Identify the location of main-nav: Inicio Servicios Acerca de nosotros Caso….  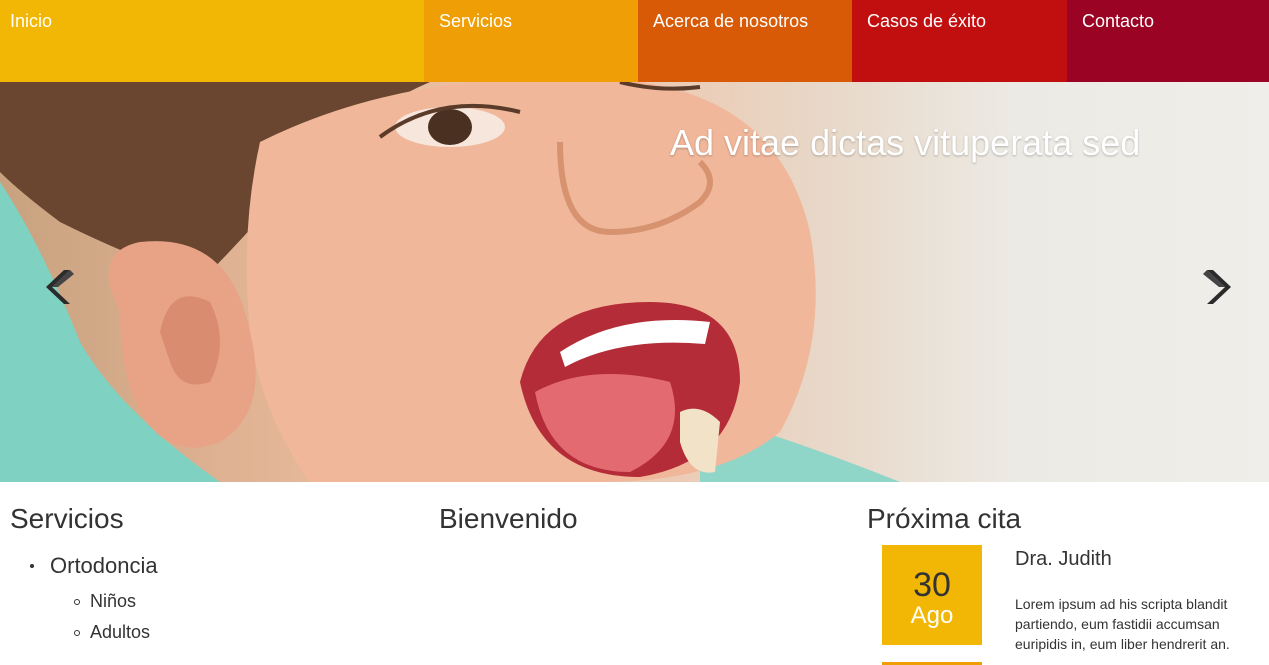
(634, 41).